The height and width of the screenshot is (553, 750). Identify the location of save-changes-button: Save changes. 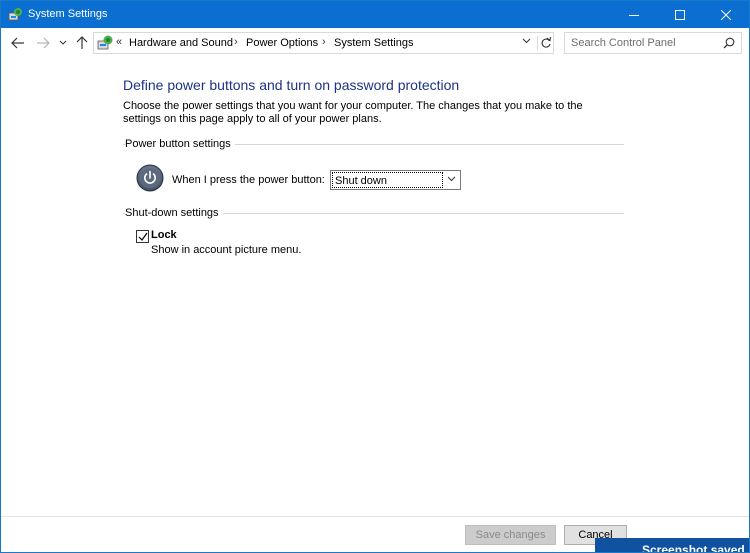
(510, 535).